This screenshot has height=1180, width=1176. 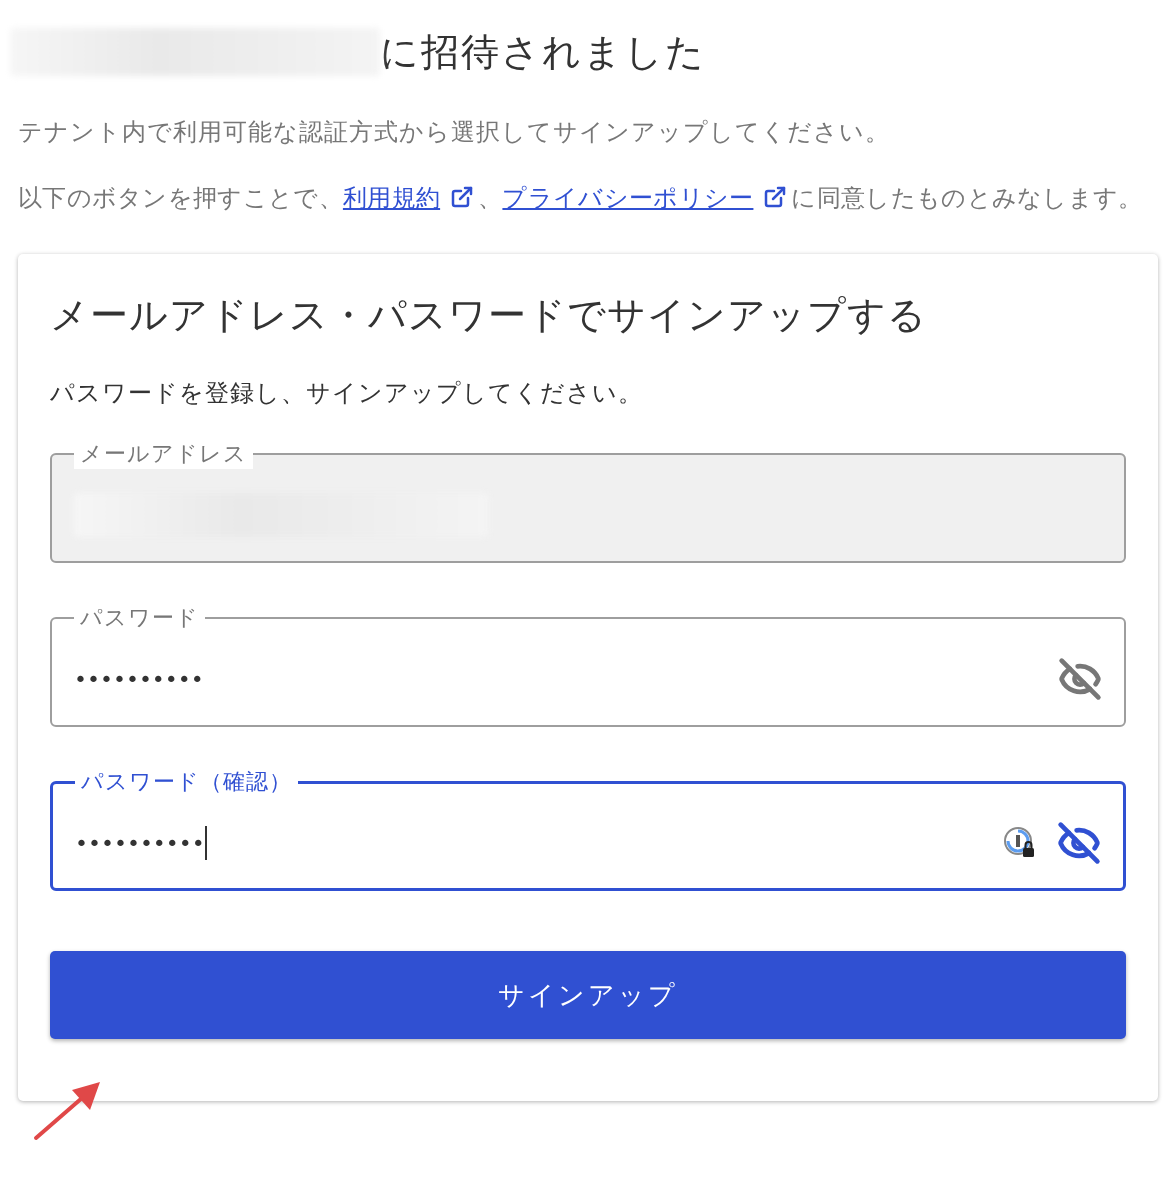 I want to click on password-field: パスワード（確認） ••••••••••, so click(x=588, y=829).